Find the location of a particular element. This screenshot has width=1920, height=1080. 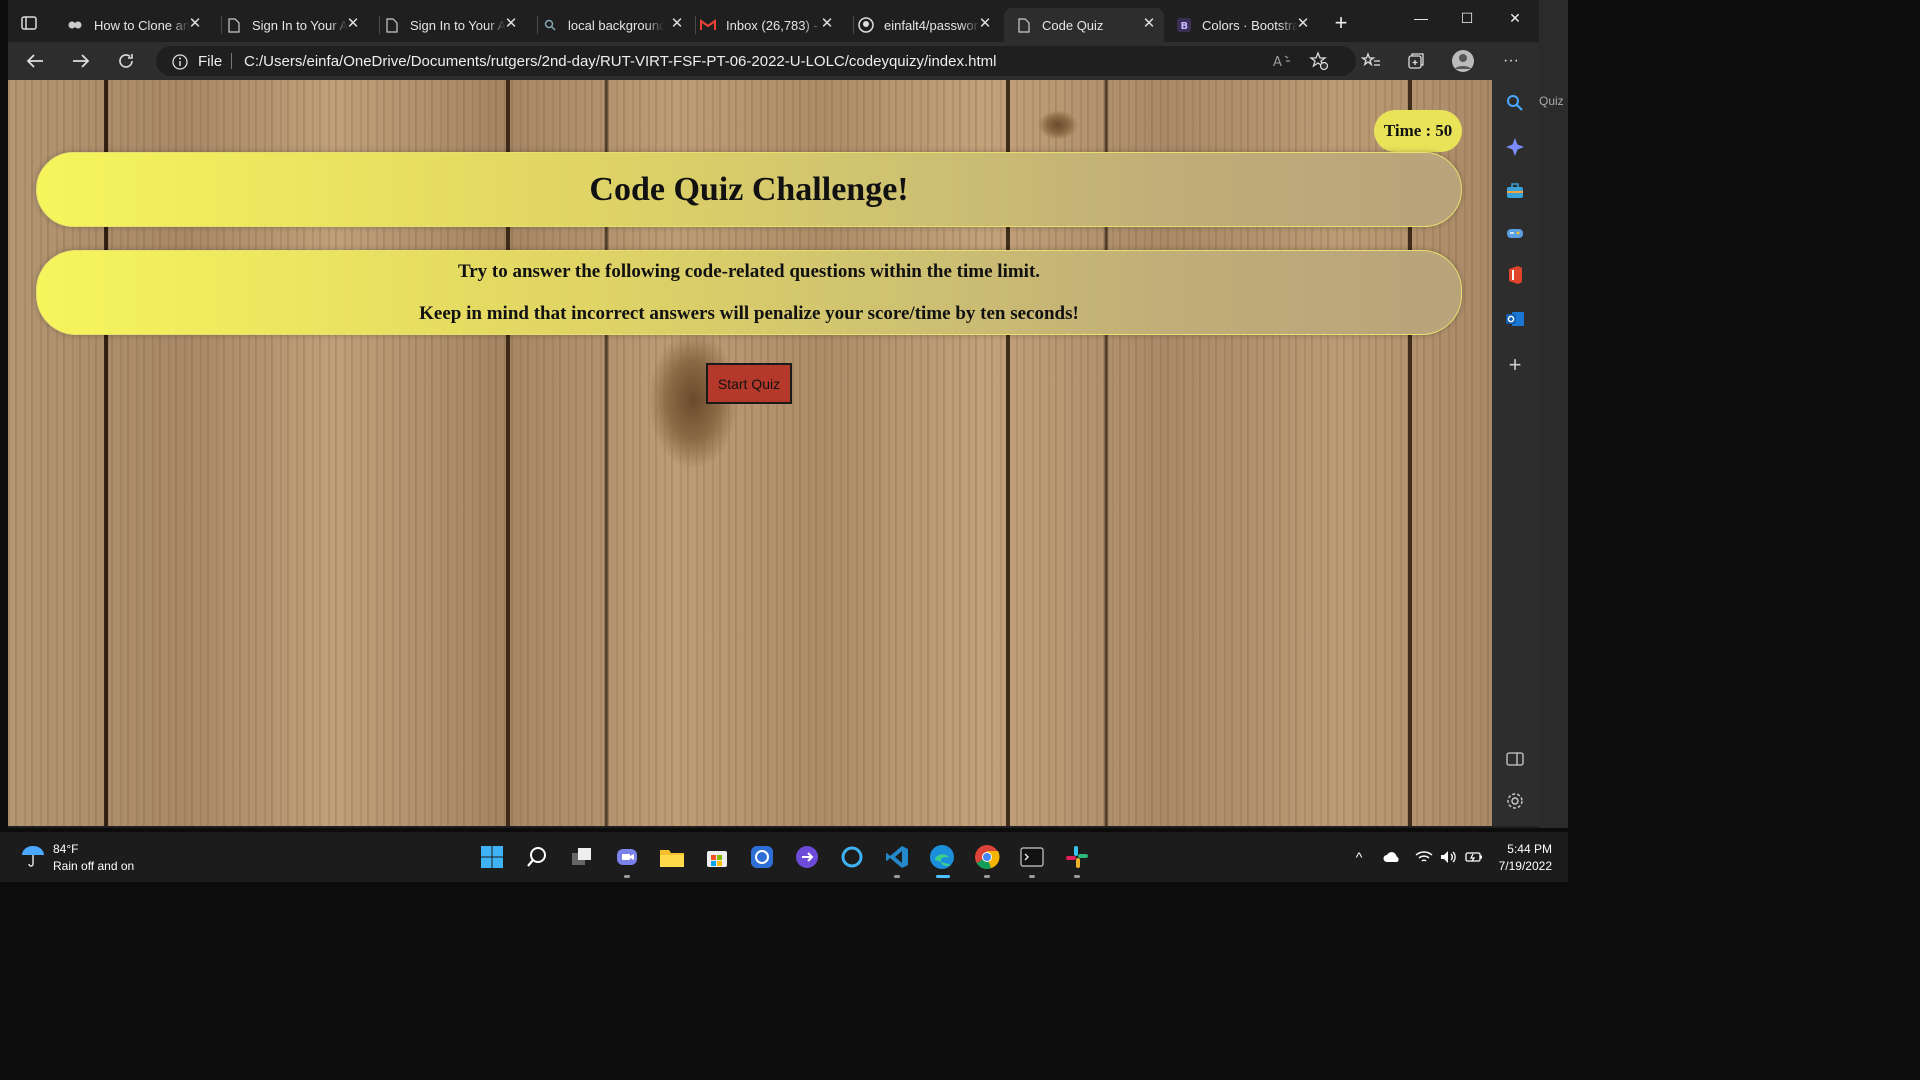

sparkle-icon is located at coordinates (1515, 147).